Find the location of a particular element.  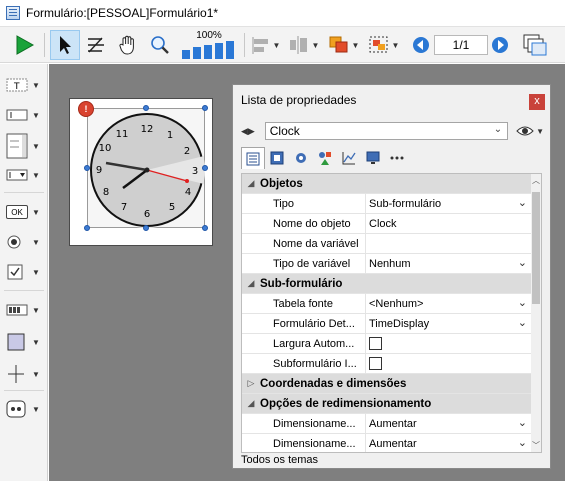

property-value-dropdown: TimeDisplay ⌄ is located at coordinates (449, 323).